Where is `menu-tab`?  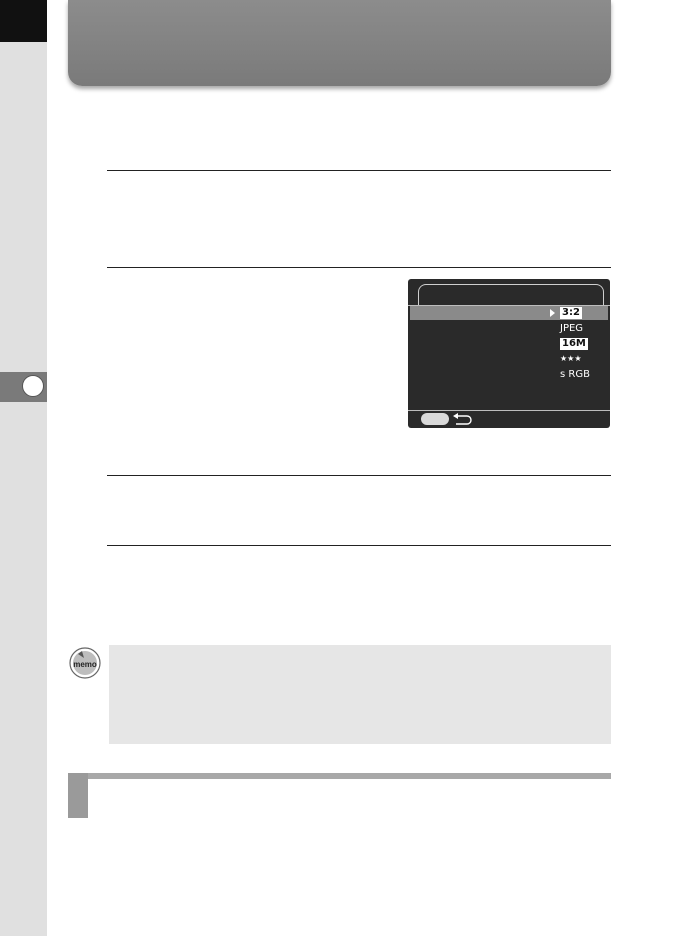
menu-tab is located at coordinates (511, 295).